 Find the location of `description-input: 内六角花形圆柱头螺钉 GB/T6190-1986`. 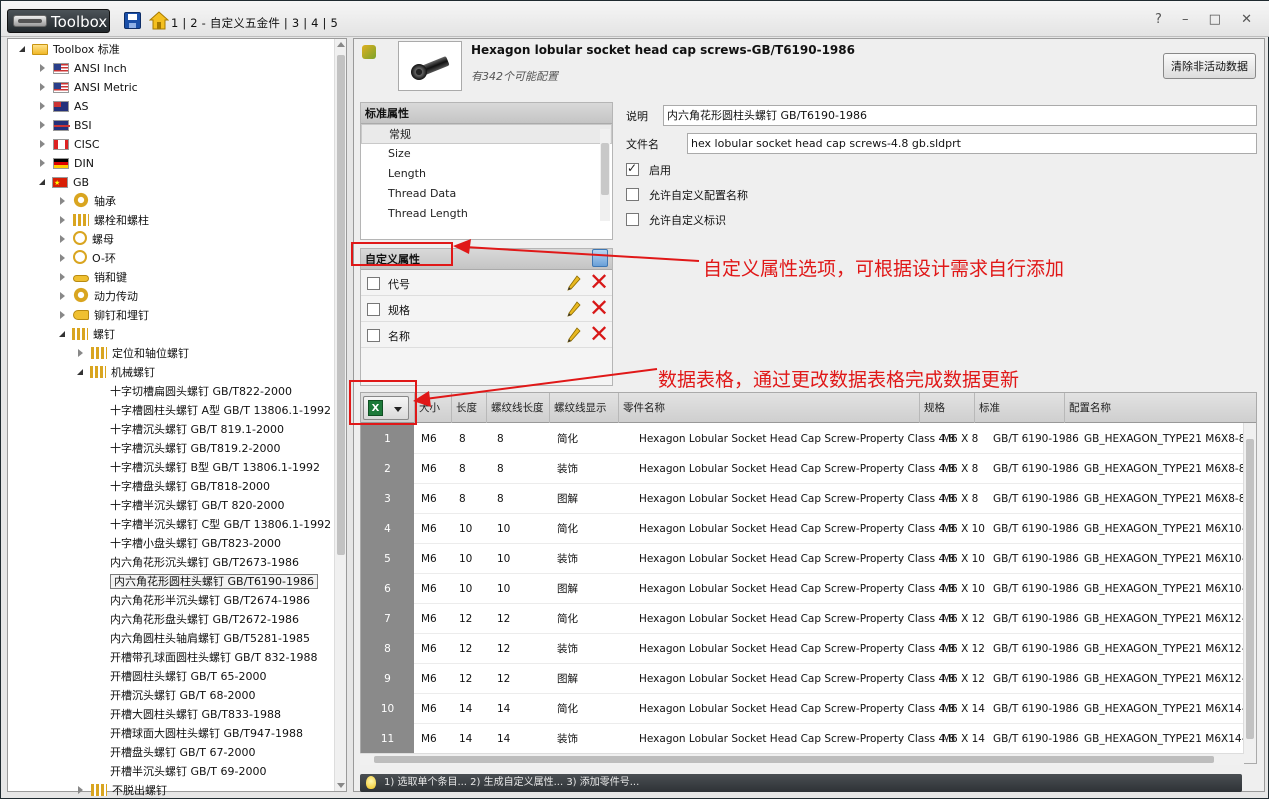

description-input: 内六角花形圆柱头螺钉 GB/T6190-1986 is located at coordinates (960, 115).